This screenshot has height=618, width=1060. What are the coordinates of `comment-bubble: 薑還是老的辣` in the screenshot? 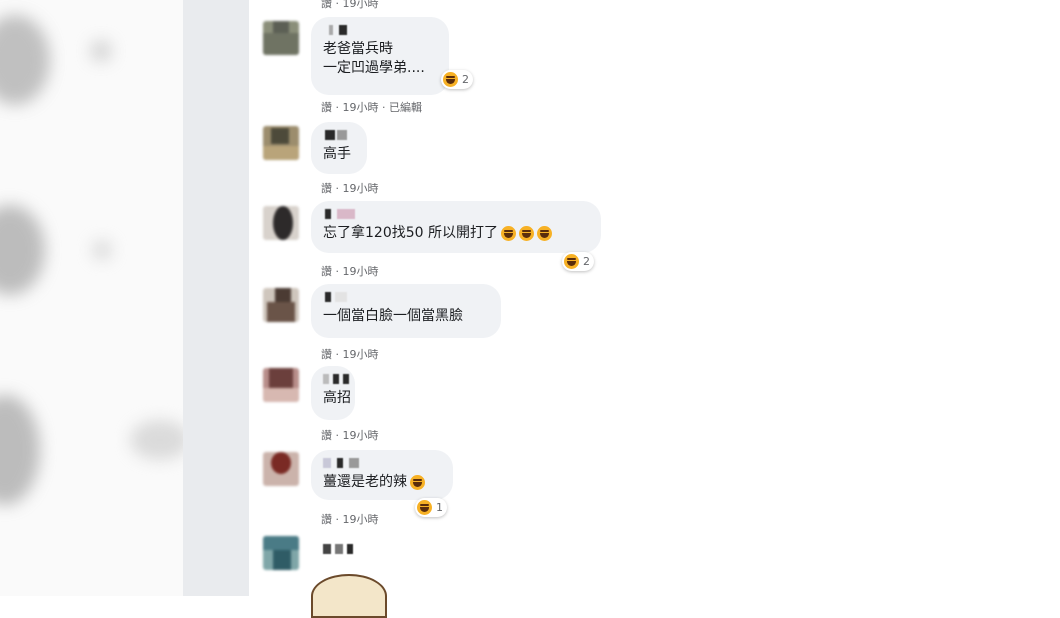 It's located at (382, 475).